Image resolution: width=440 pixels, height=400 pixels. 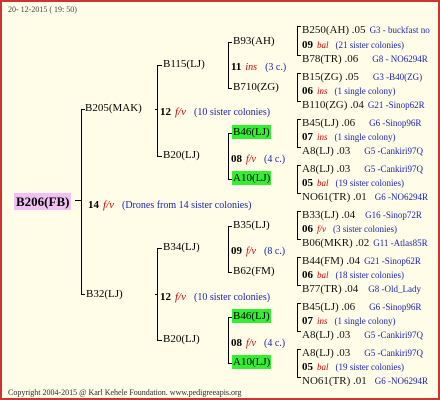 I want to click on root-bee-label: B206(FB), so click(x=43, y=201).